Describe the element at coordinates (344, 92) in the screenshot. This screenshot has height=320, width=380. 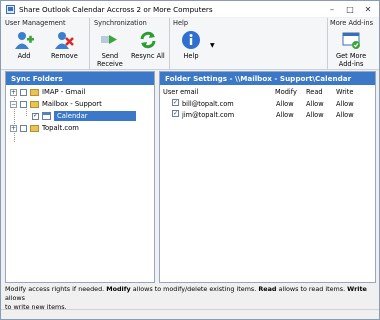
I see `column-header-write: Write` at that location.